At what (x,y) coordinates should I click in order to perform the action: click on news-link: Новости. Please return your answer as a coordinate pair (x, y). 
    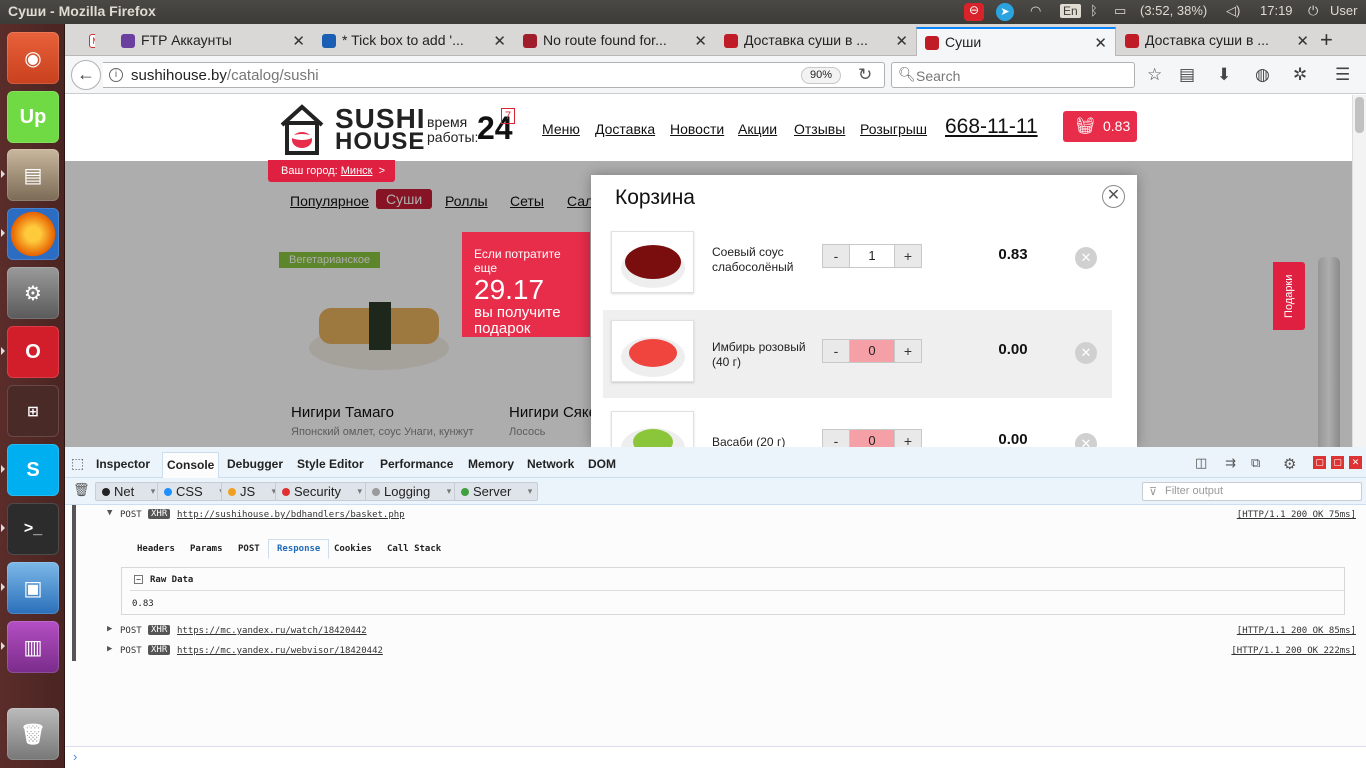
    Looking at the image, I should click on (697, 129).